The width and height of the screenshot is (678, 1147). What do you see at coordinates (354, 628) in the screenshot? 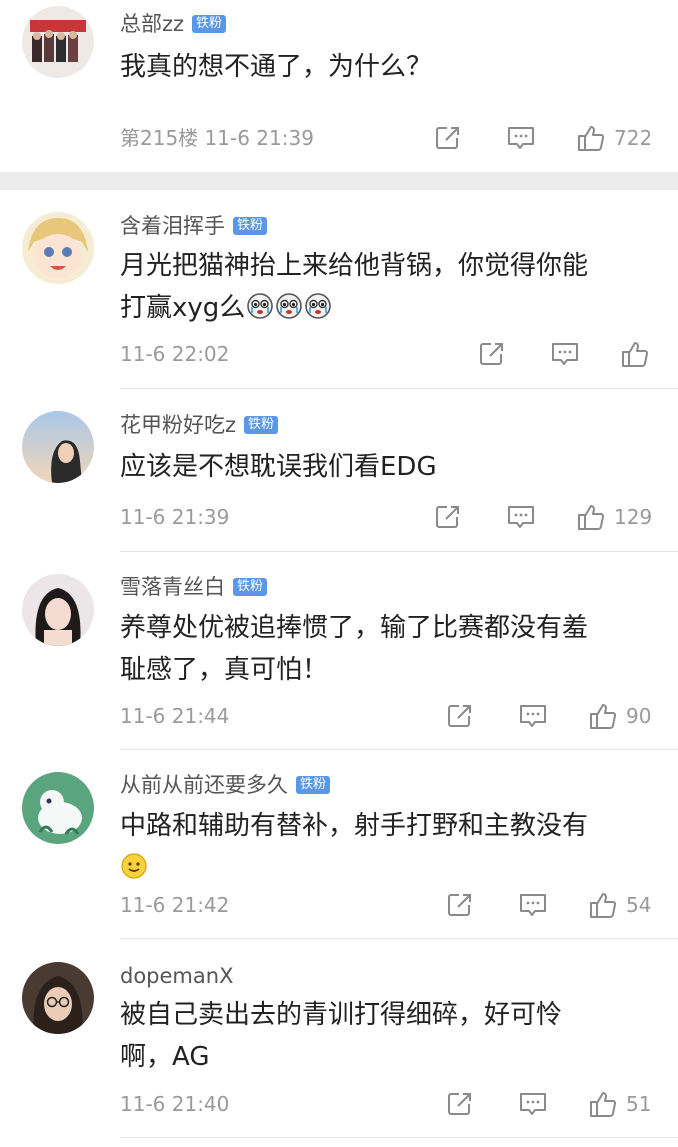
I see `comment-text-line: 养尊处优被追捧惯了，输了比赛都没有羞` at bounding box center [354, 628].